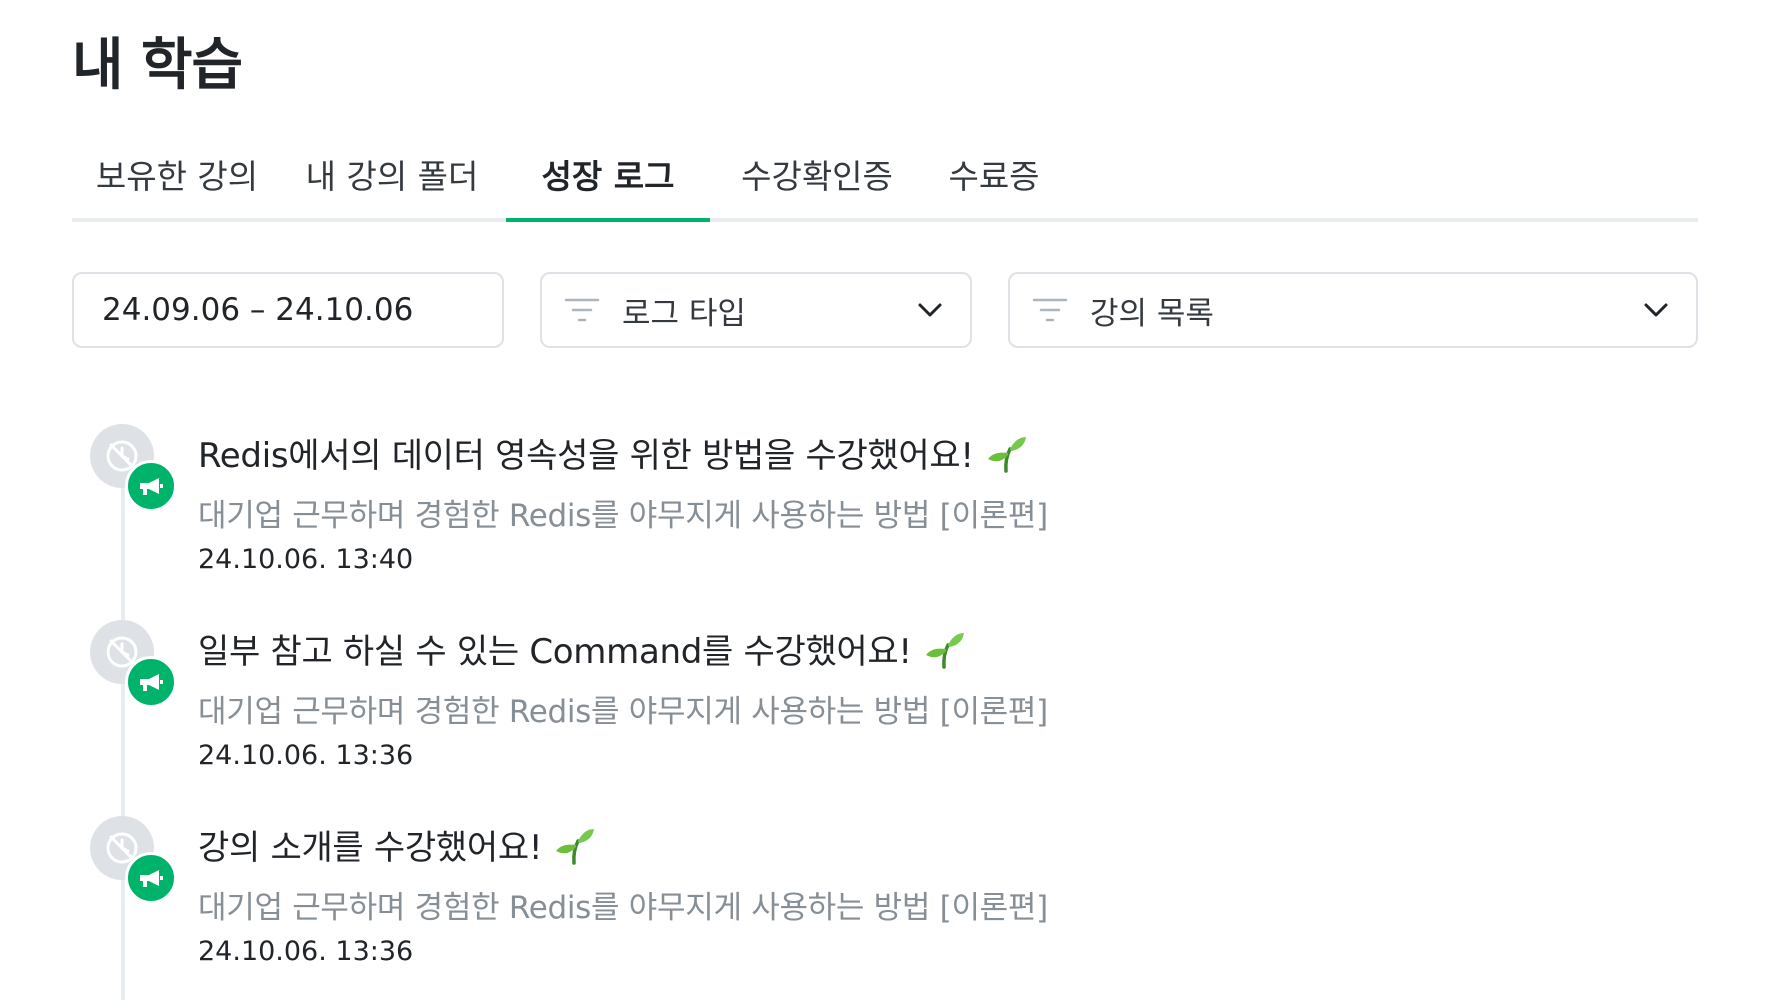 The image size is (1767, 1000). What do you see at coordinates (555, 652) in the screenshot?
I see `log-title: 일부 참고 하실 수 있는 Command를 수강했어요!` at bounding box center [555, 652].